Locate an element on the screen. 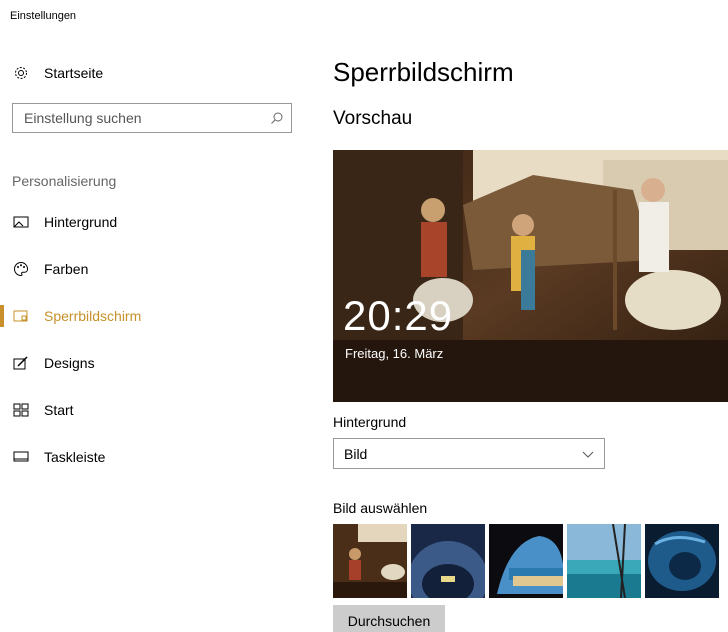  background-select-value: Bild is located at coordinates (356, 453).